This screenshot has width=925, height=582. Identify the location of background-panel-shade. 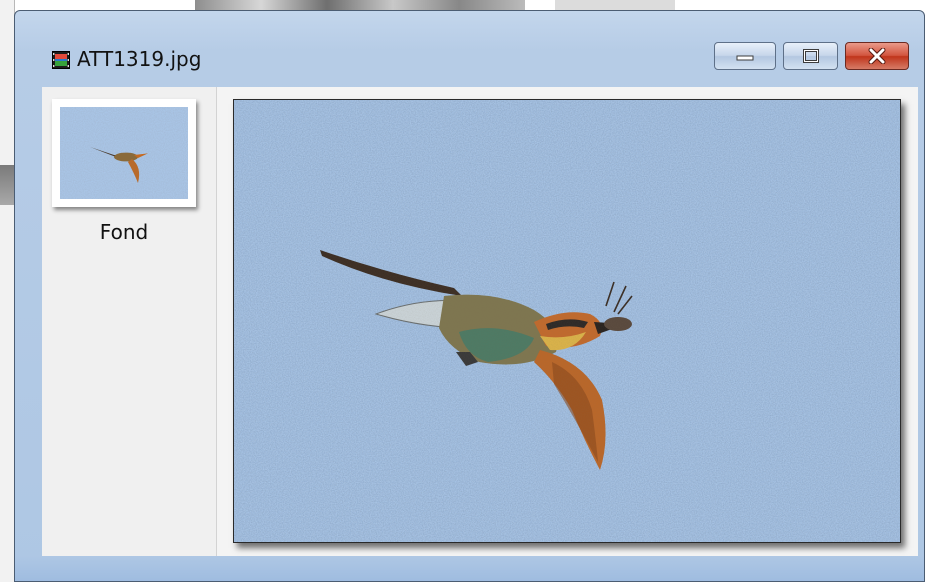
(7, 185).